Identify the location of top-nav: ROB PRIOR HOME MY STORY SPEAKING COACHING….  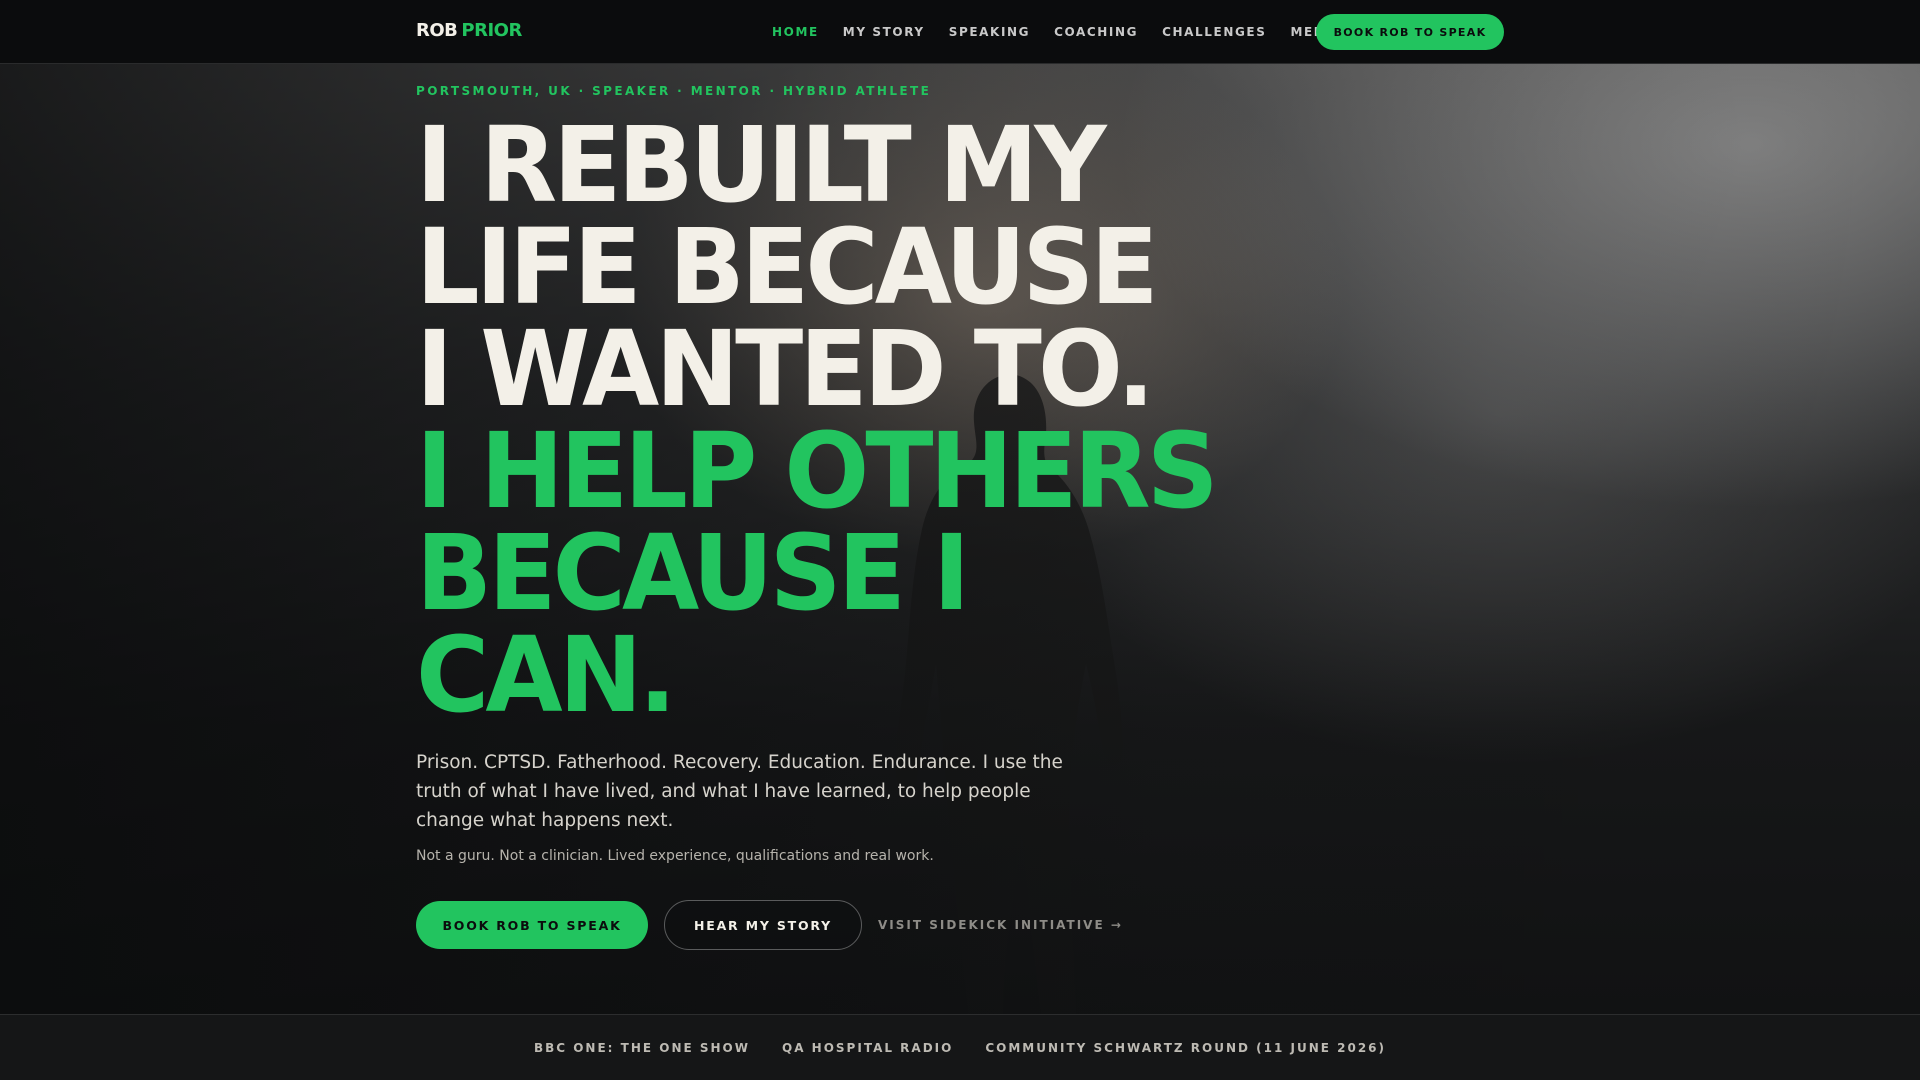
(960, 32).